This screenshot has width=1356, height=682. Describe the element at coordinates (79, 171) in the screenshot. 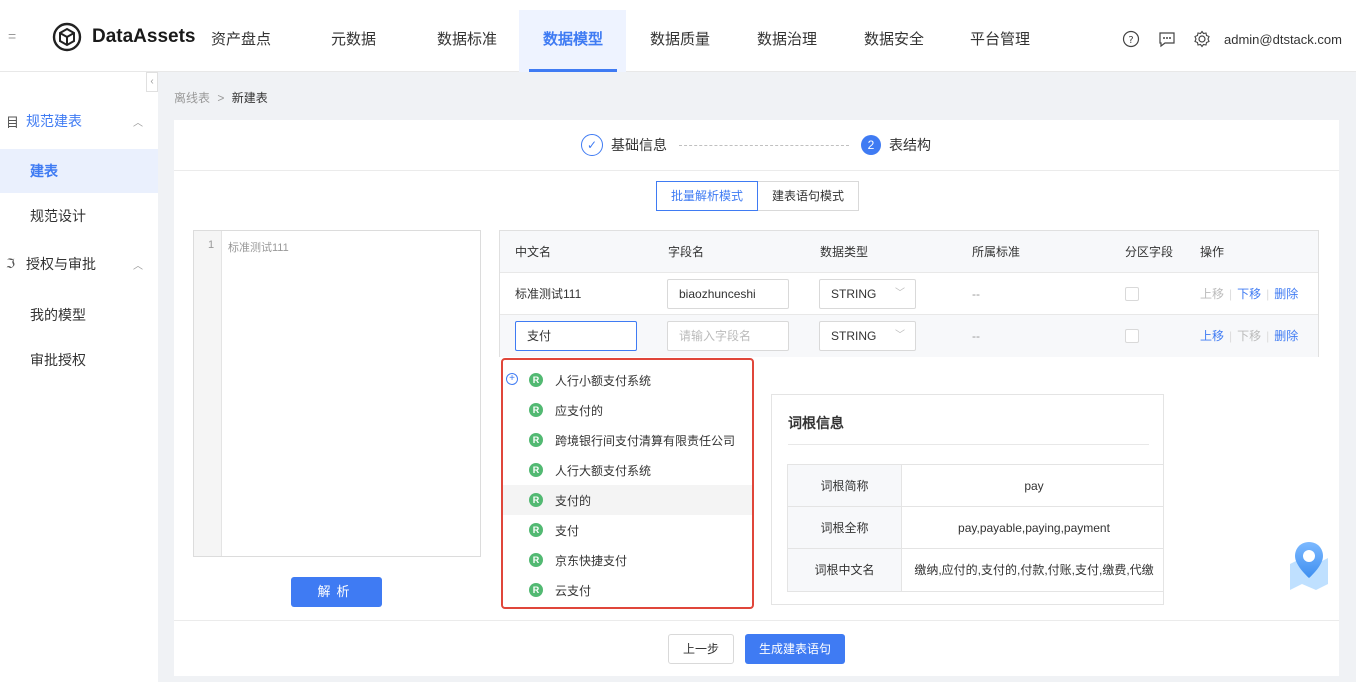

I see `sidebar-item-create-table: 建表` at that location.